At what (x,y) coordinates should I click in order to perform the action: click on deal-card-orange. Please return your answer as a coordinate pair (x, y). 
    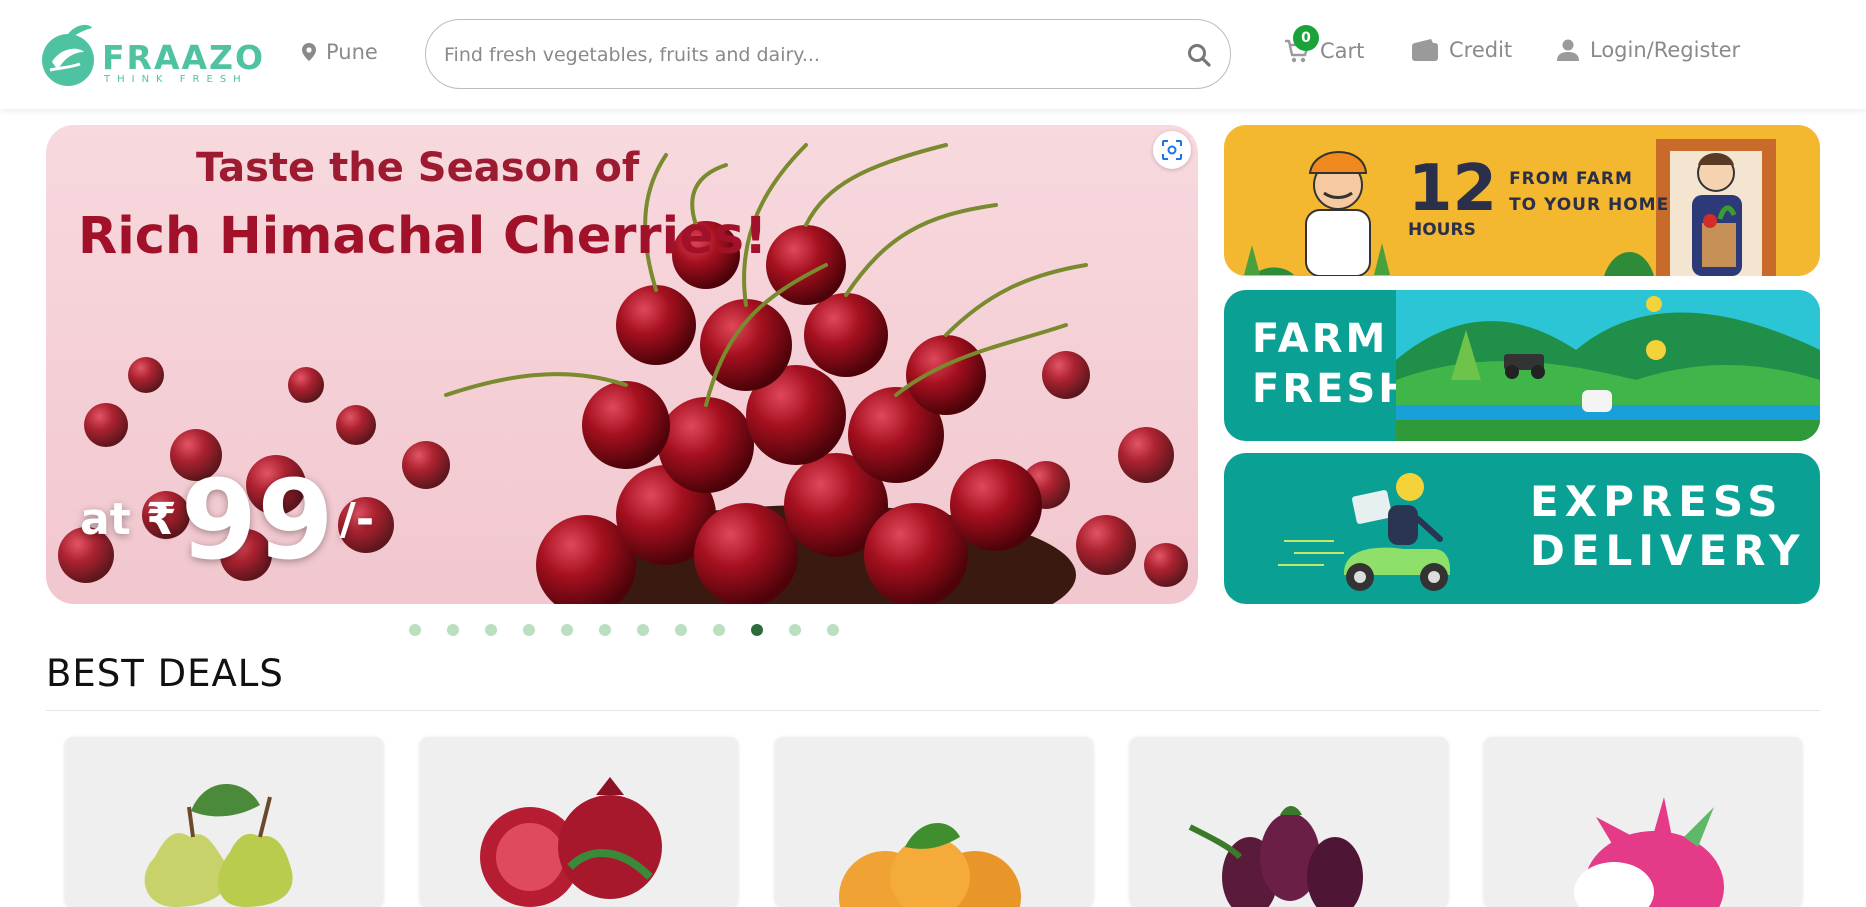
    Looking at the image, I should click on (934, 822).